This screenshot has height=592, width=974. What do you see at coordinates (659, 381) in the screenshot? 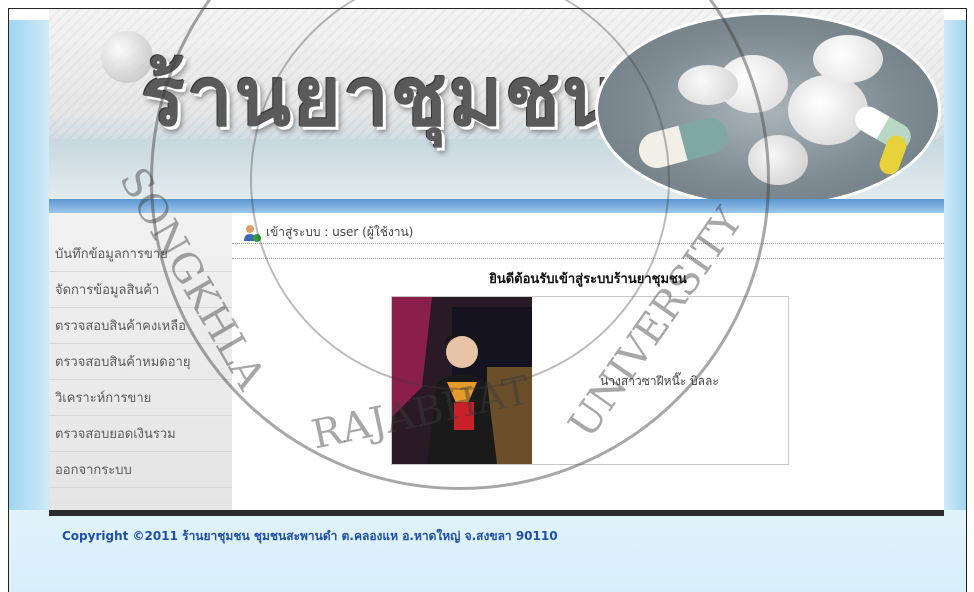
I see `profile-name: นางสาวซาฝีหนี๊ะ บิลละ` at bounding box center [659, 381].